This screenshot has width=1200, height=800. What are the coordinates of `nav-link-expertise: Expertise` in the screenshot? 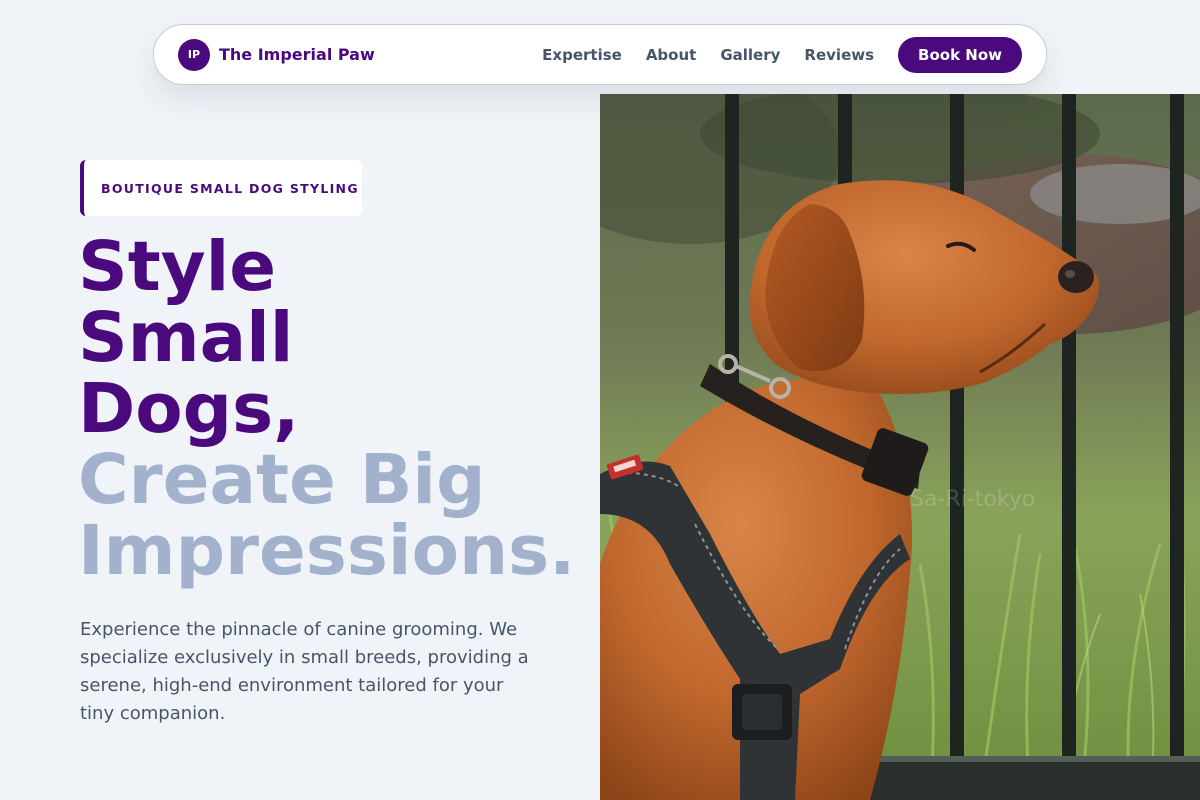 It's located at (582, 55).